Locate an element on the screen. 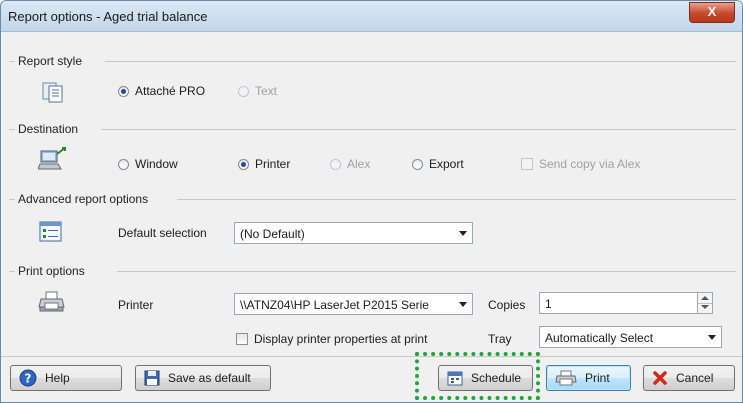  close-button: X is located at coordinates (712, 12).